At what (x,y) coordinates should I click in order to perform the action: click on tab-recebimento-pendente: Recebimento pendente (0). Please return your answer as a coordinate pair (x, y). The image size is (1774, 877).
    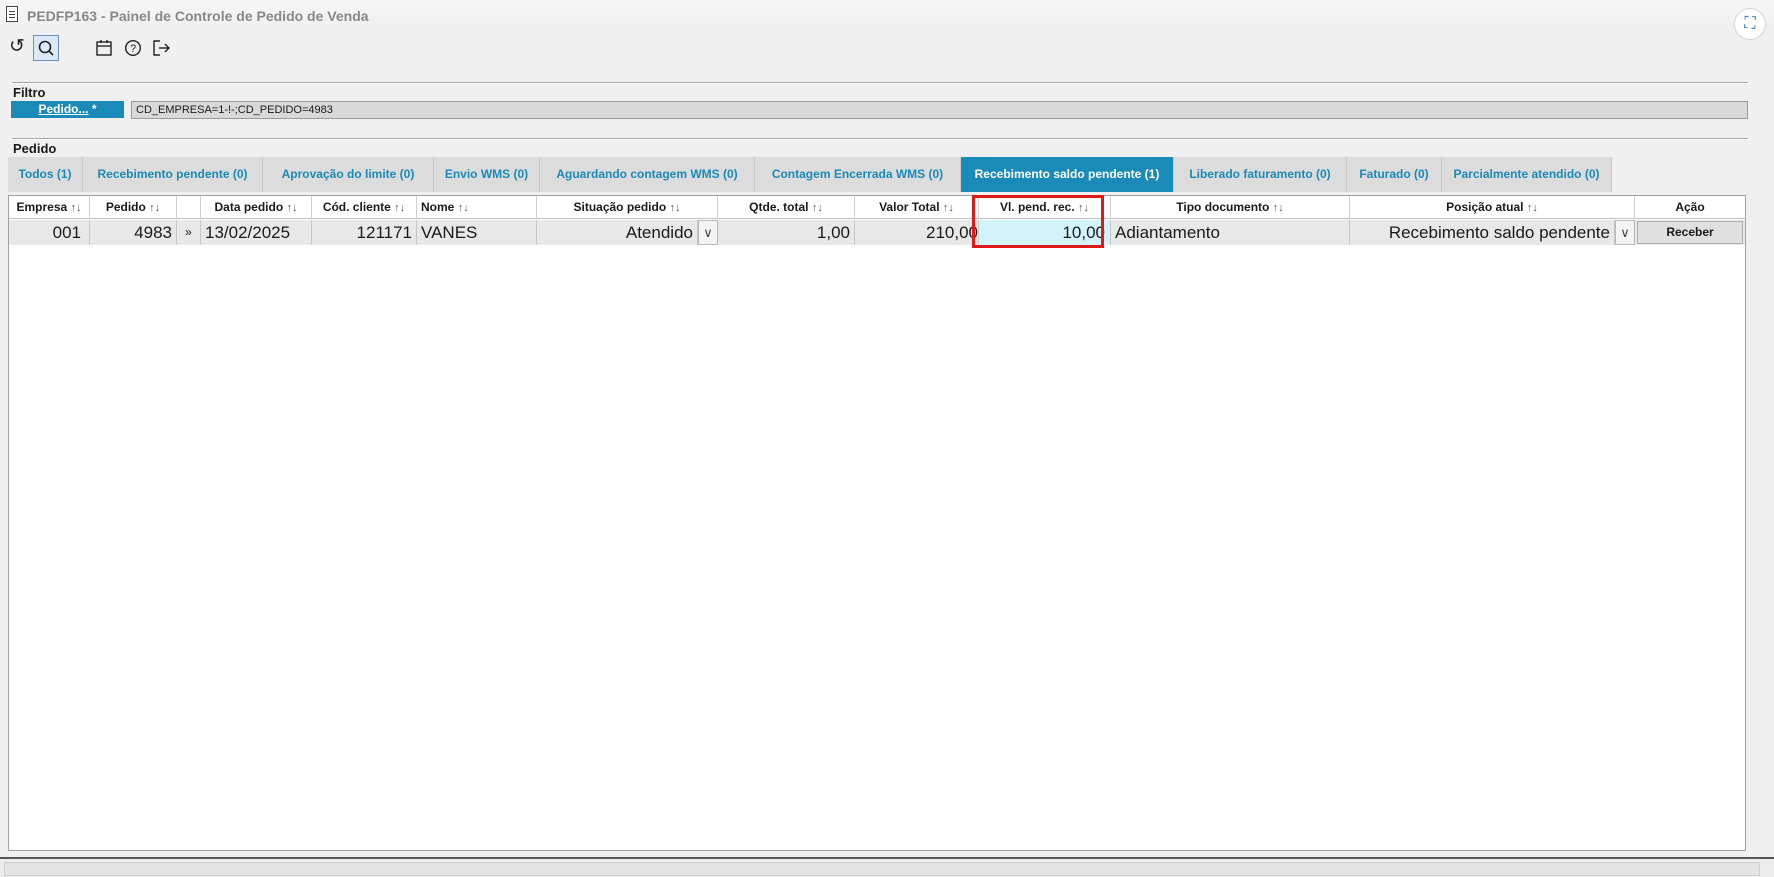
    Looking at the image, I should click on (173, 174).